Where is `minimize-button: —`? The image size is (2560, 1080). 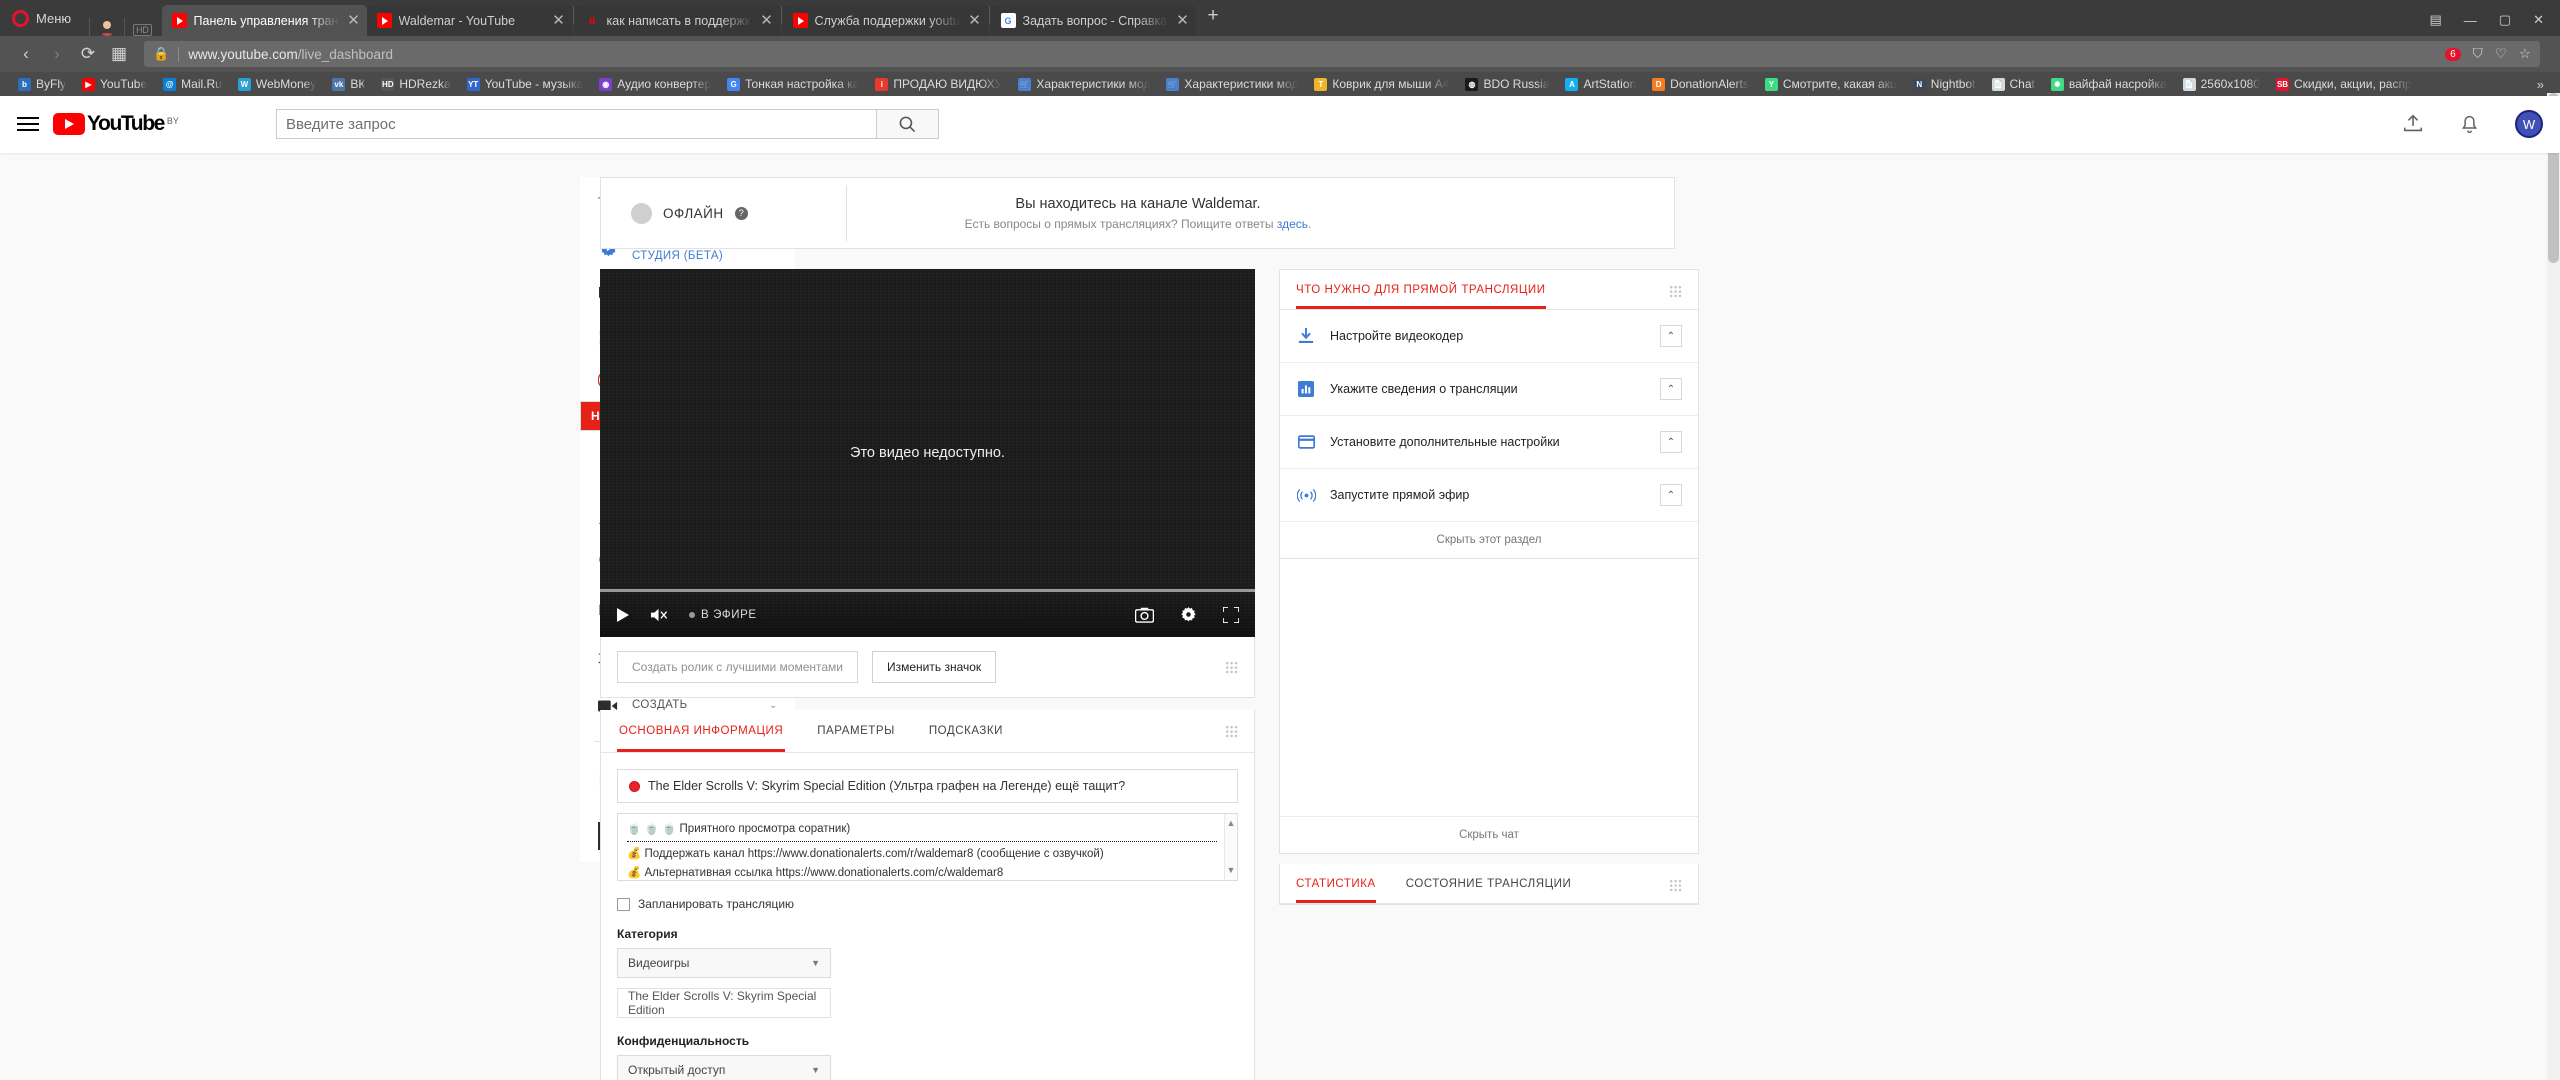 minimize-button: — is located at coordinates (2470, 20).